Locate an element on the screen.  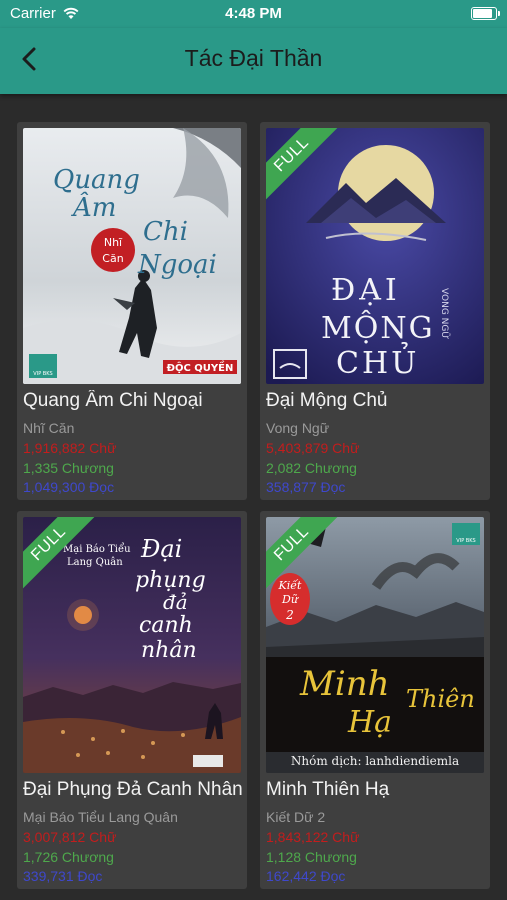
book-read-count: 339,731 Đọc is located at coordinates (63, 876).